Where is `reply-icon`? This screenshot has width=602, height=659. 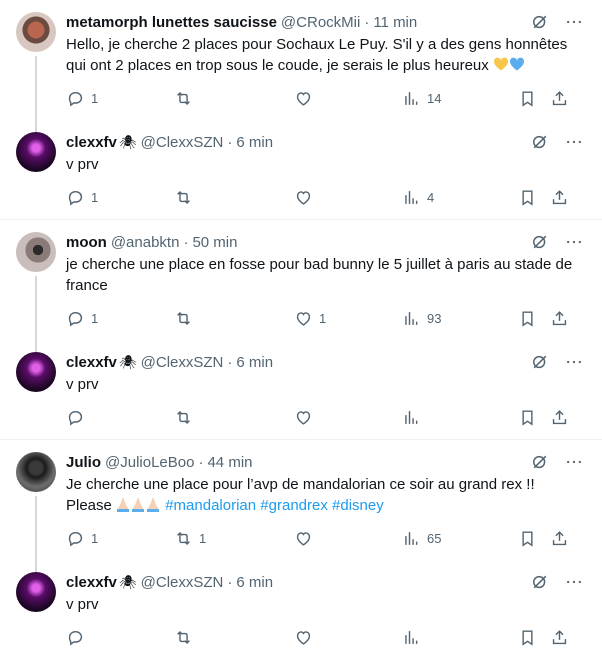 reply-icon is located at coordinates (75, 538).